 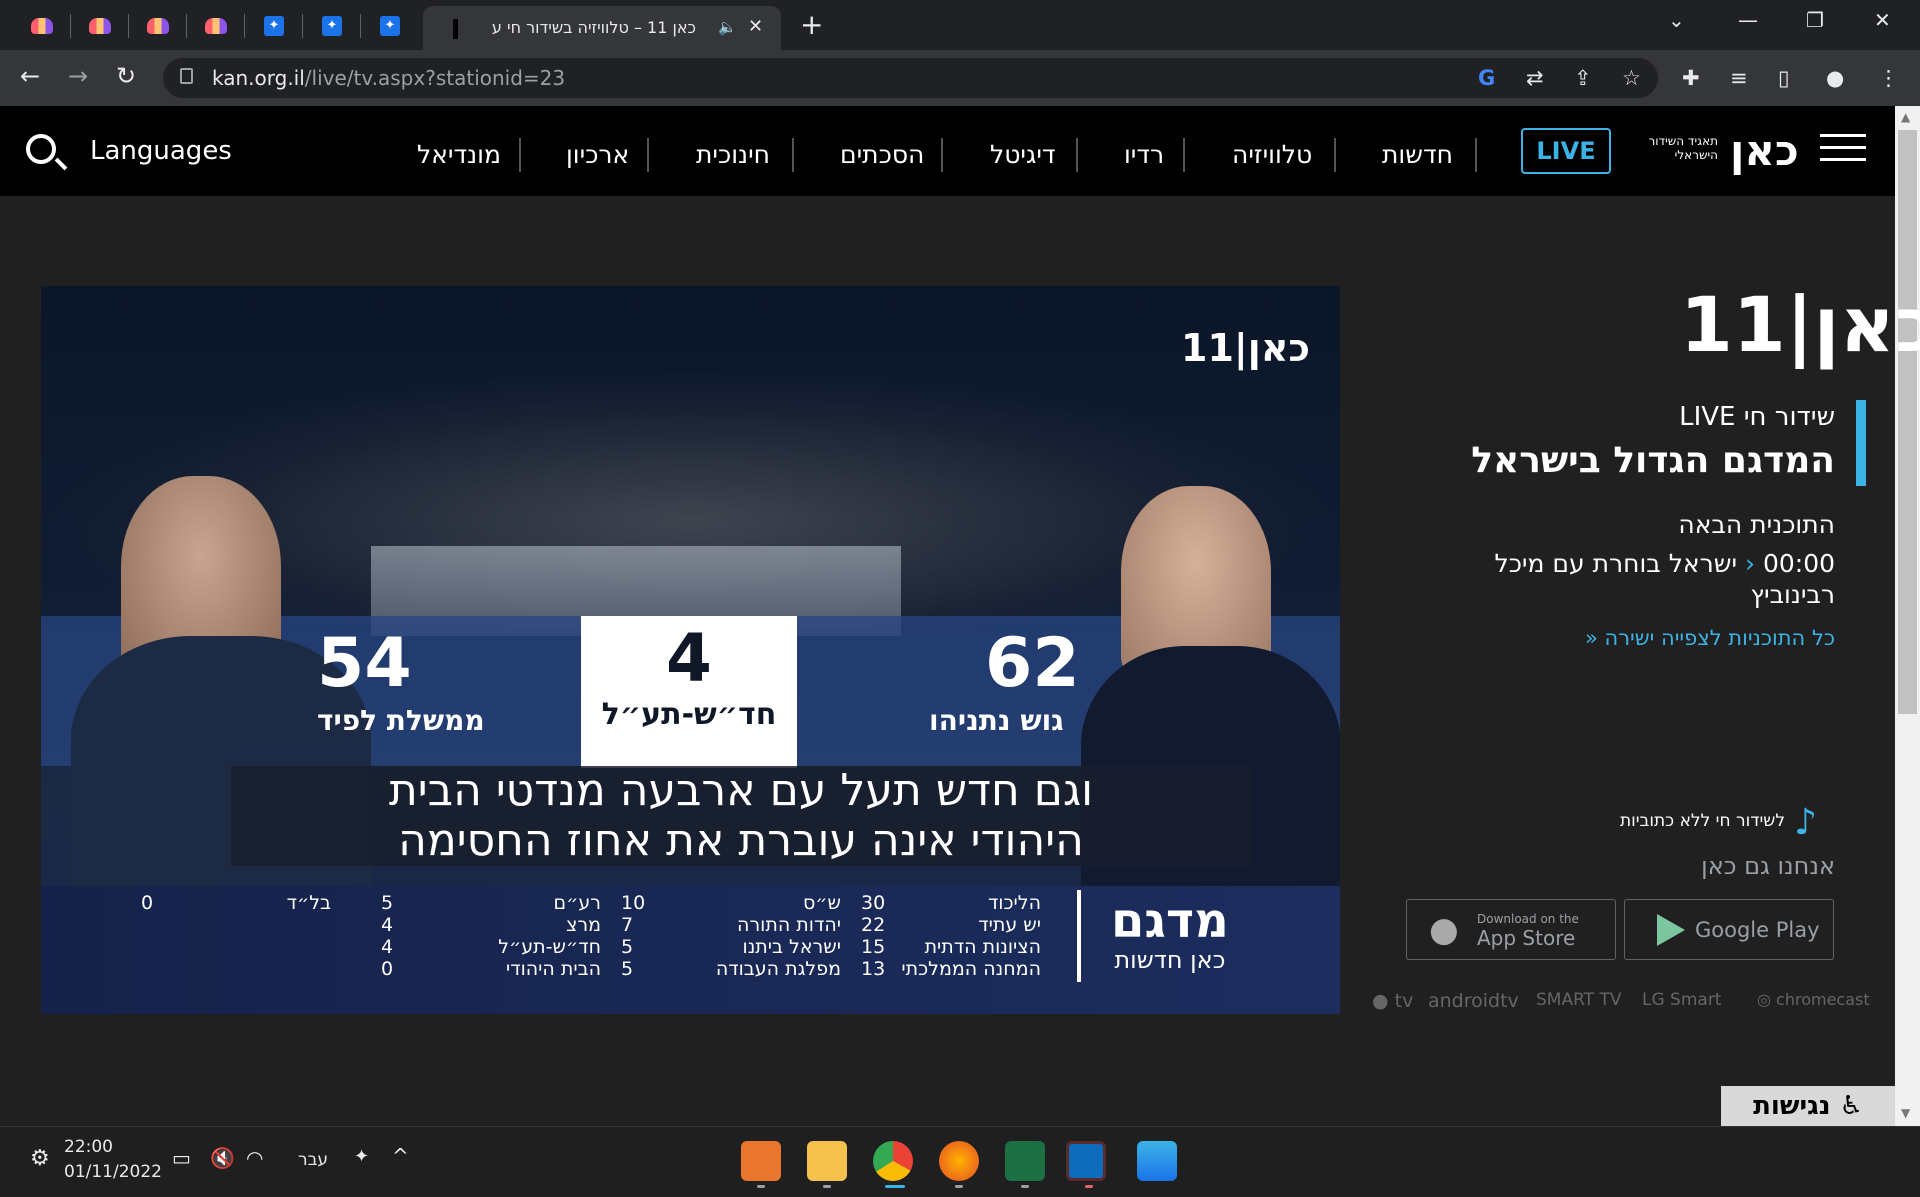 What do you see at coordinates (1710, 638) in the screenshot?
I see `all-programs-link: כל התוכניות לצפייה ישירה «` at bounding box center [1710, 638].